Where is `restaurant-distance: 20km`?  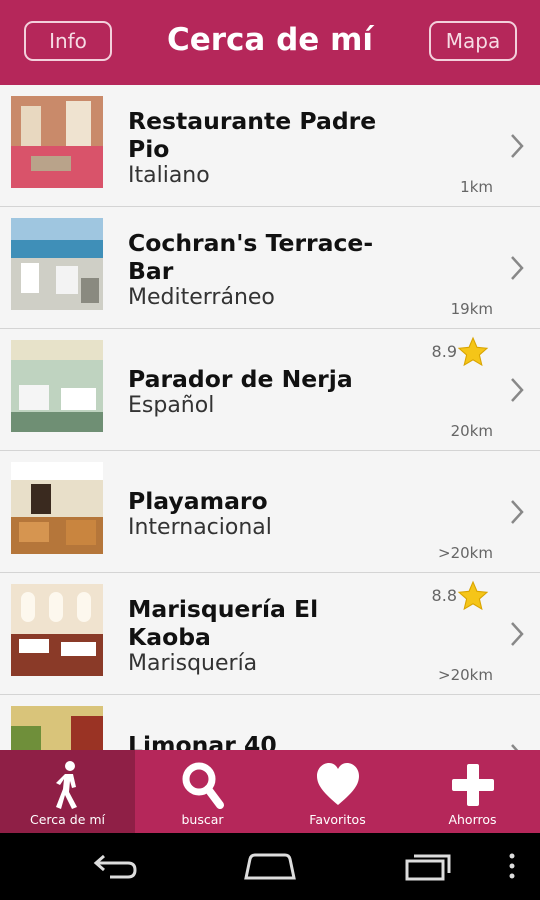
restaurant-distance: 20km is located at coordinates (471, 431).